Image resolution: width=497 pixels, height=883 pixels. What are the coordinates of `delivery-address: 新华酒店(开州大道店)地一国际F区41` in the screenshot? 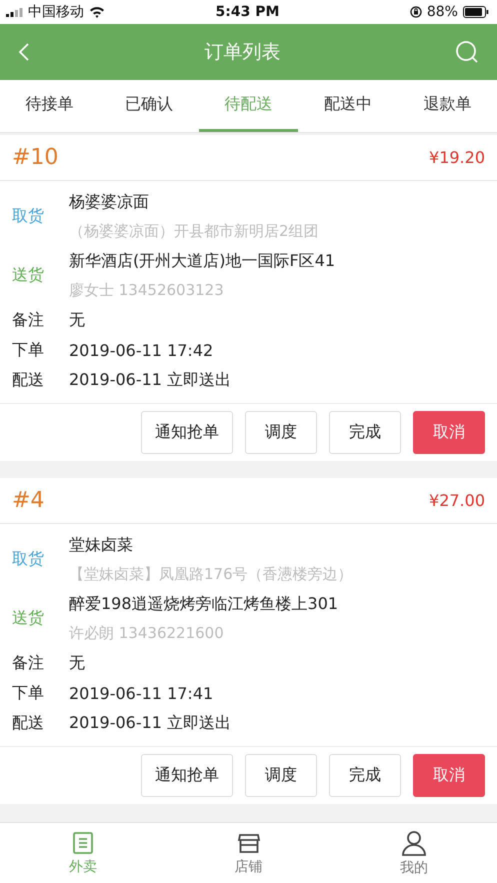 It's located at (202, 261).